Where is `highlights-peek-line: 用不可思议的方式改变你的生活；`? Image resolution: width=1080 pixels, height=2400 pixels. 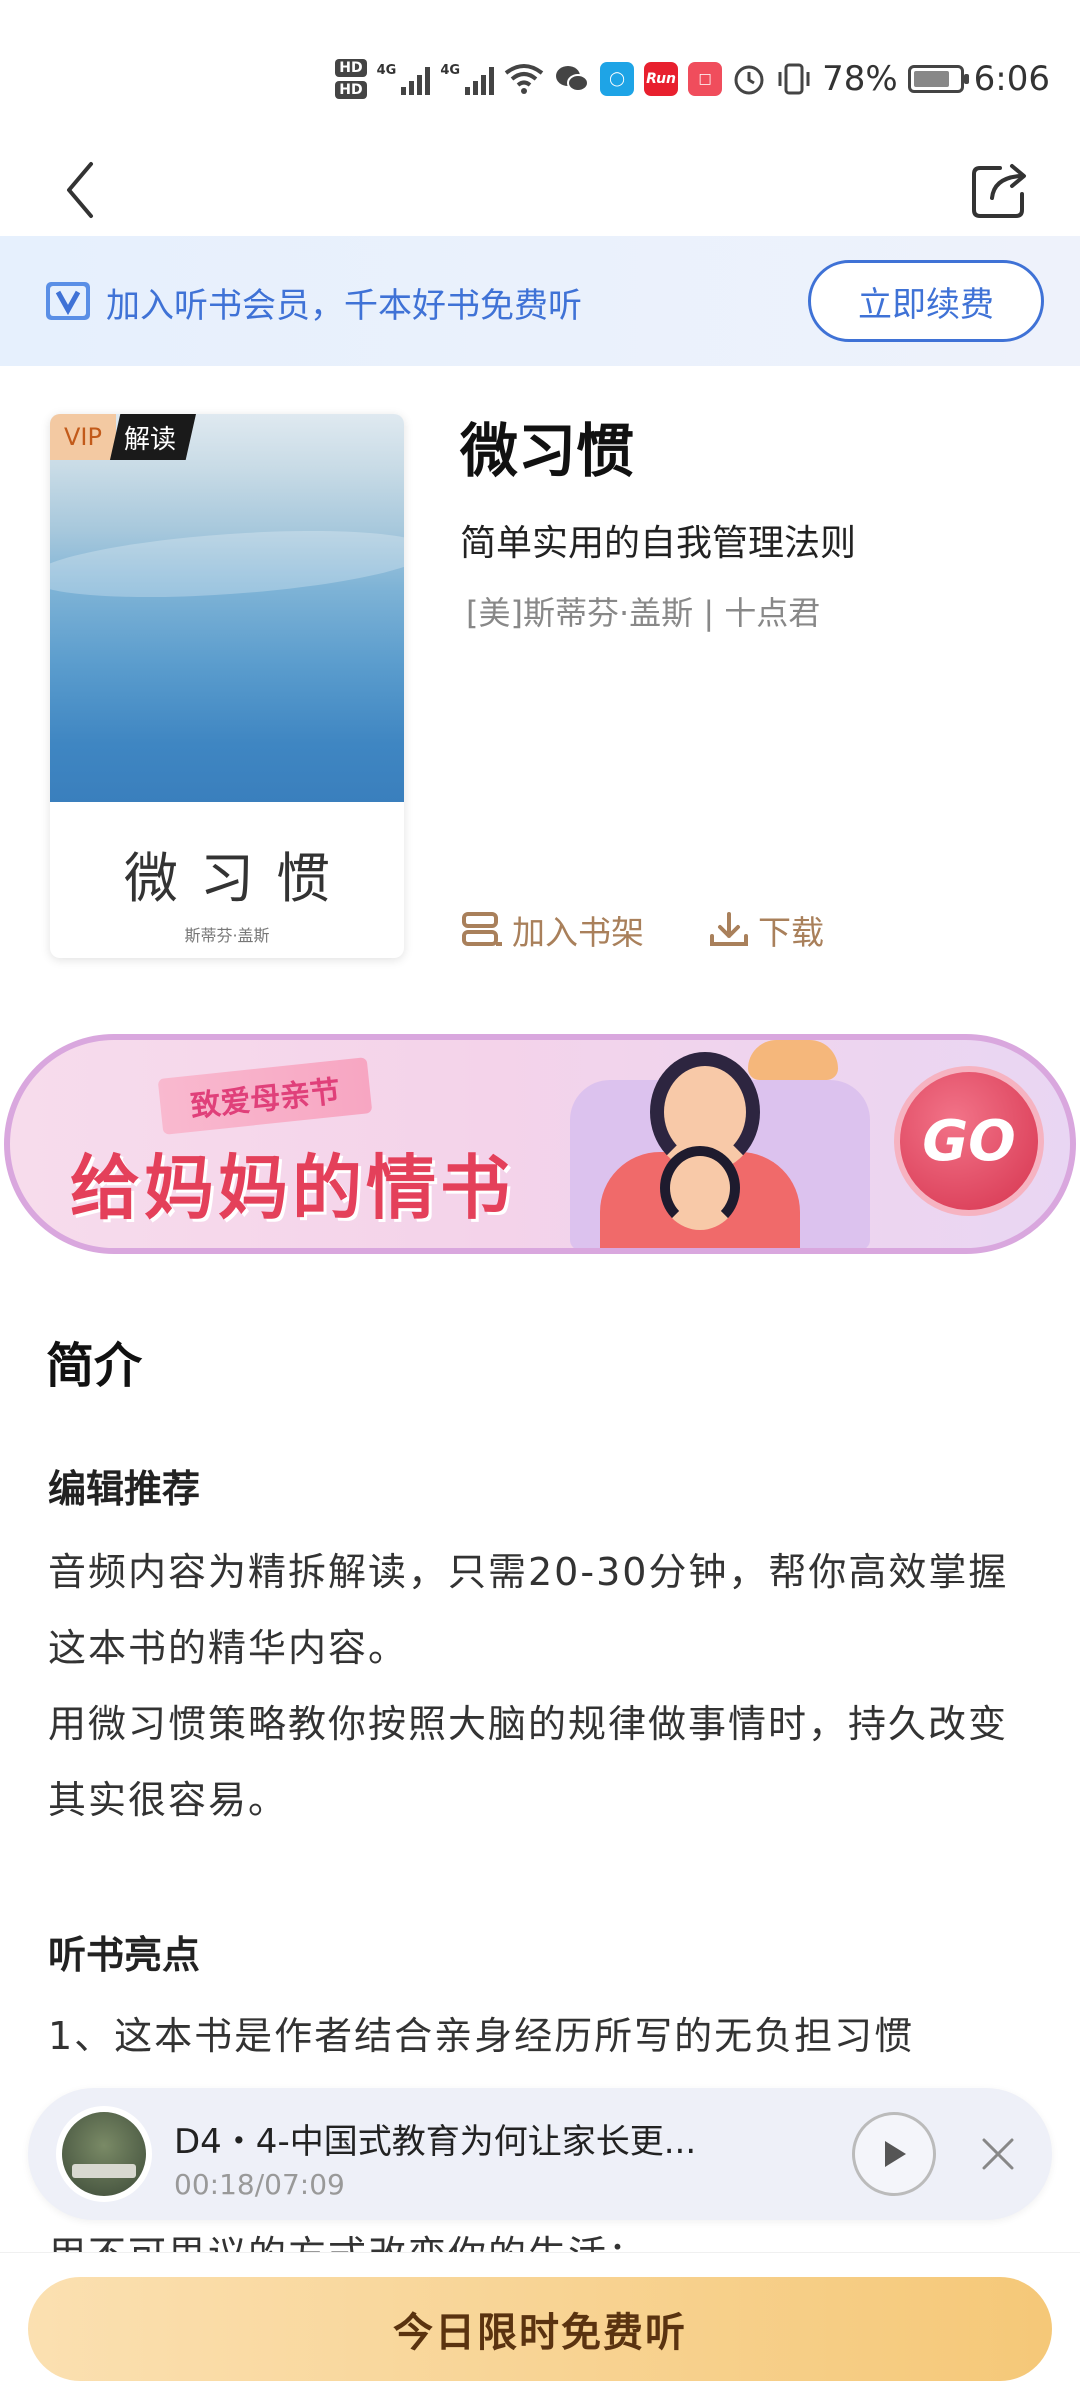 highlights-peek-line: 用不可思议的方式改变你的生活； is located at coordinates (348, 2239).